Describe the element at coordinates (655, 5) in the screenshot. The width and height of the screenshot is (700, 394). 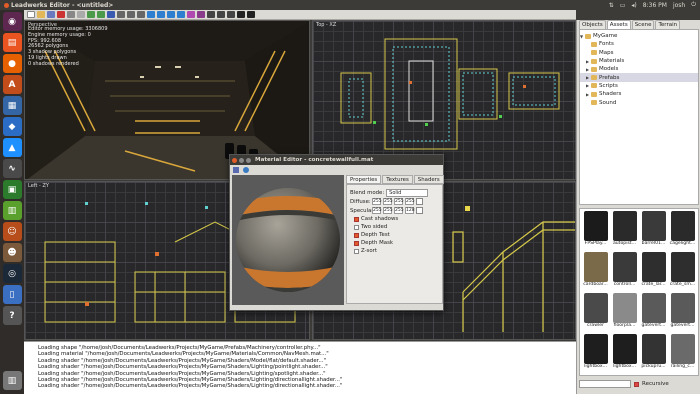
I see `clock: 8:36 PM` at that location.